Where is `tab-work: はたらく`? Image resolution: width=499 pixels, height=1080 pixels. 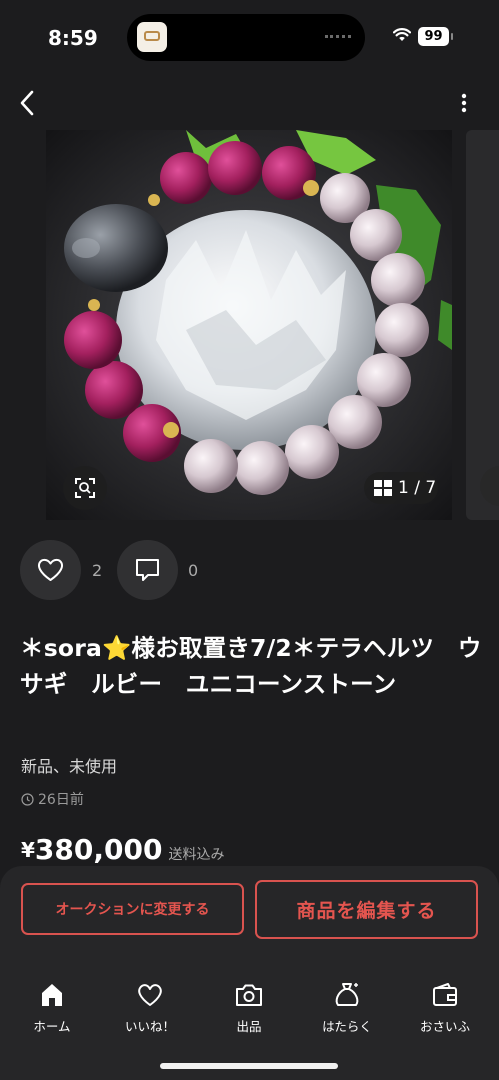 tab-work: はたらく is located at coordinates (347, 1005).